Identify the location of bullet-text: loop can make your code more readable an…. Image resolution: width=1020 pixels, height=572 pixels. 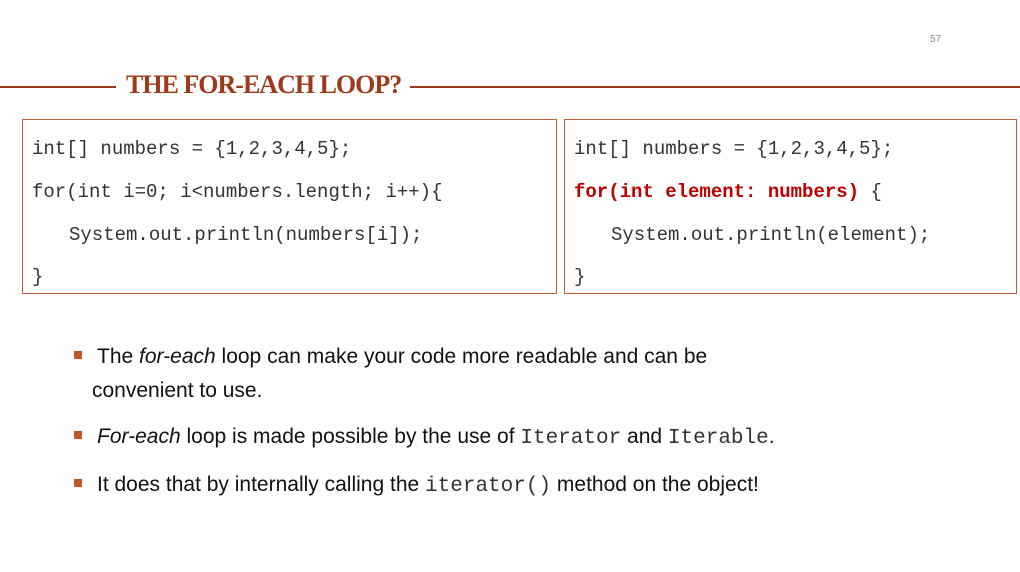
(461, 356).